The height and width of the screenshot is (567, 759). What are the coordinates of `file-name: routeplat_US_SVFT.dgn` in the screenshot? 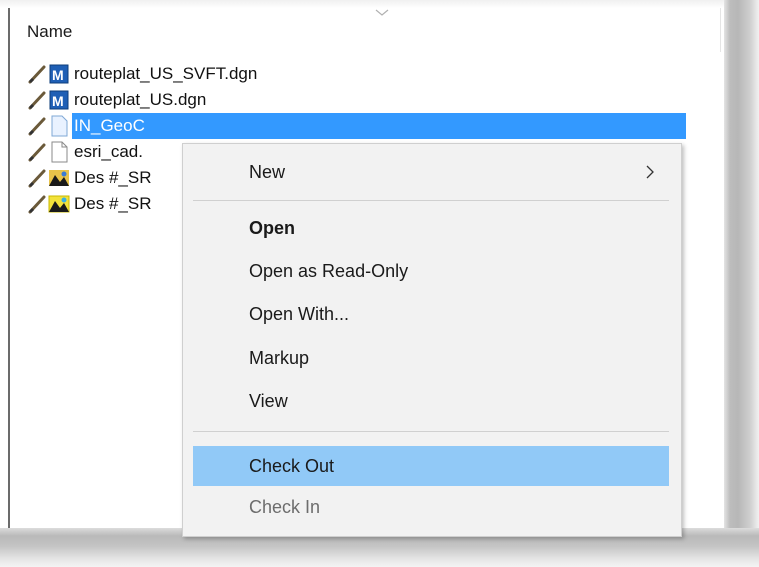 It's located at (166, 73).